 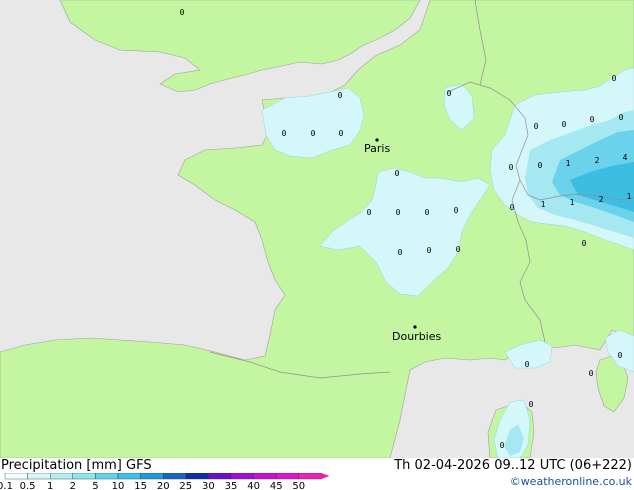 I want to click on legend-label: 15, so click(x=140, y=485).